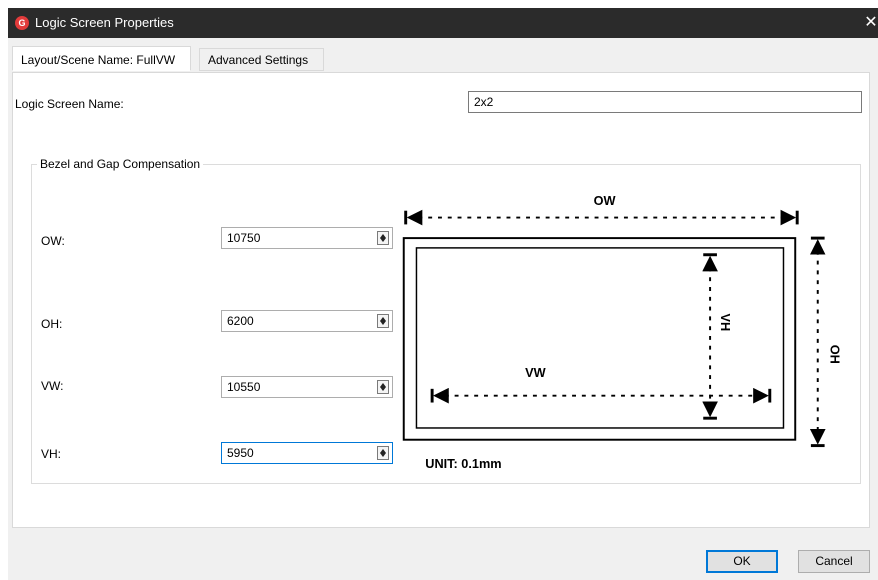  What do you see at coordinates (535, 372) in the screenshot?
I see `vw-diagram-label: VW` at bounding box center [535, 372].